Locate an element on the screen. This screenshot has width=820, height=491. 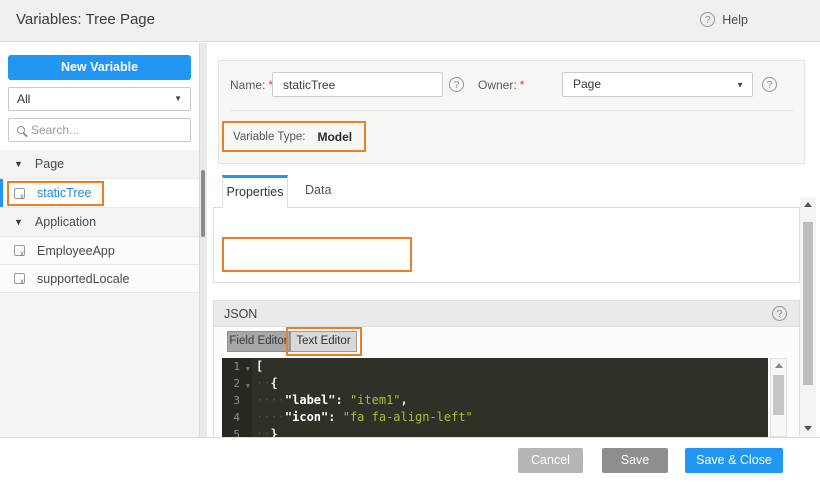
name-help-icon is located at coordinates (456, 84).